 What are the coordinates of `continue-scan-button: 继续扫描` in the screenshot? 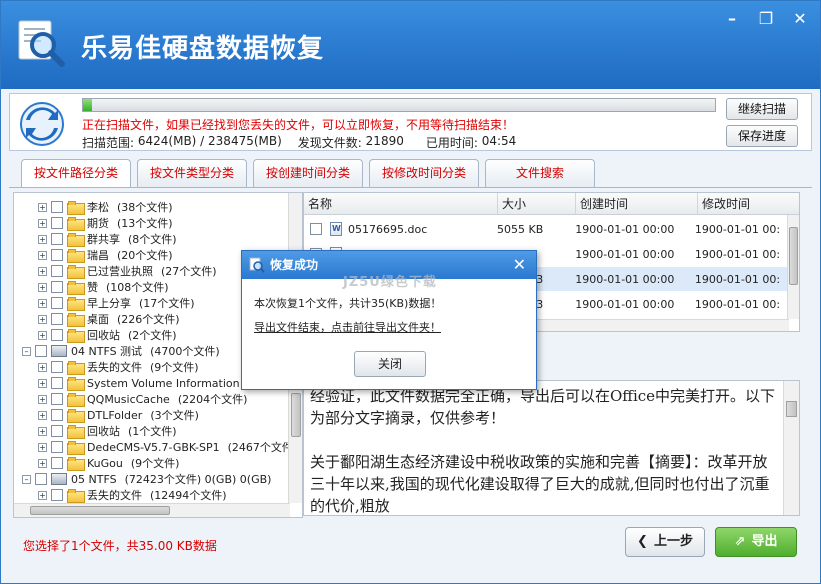 It's located at (762, 109).